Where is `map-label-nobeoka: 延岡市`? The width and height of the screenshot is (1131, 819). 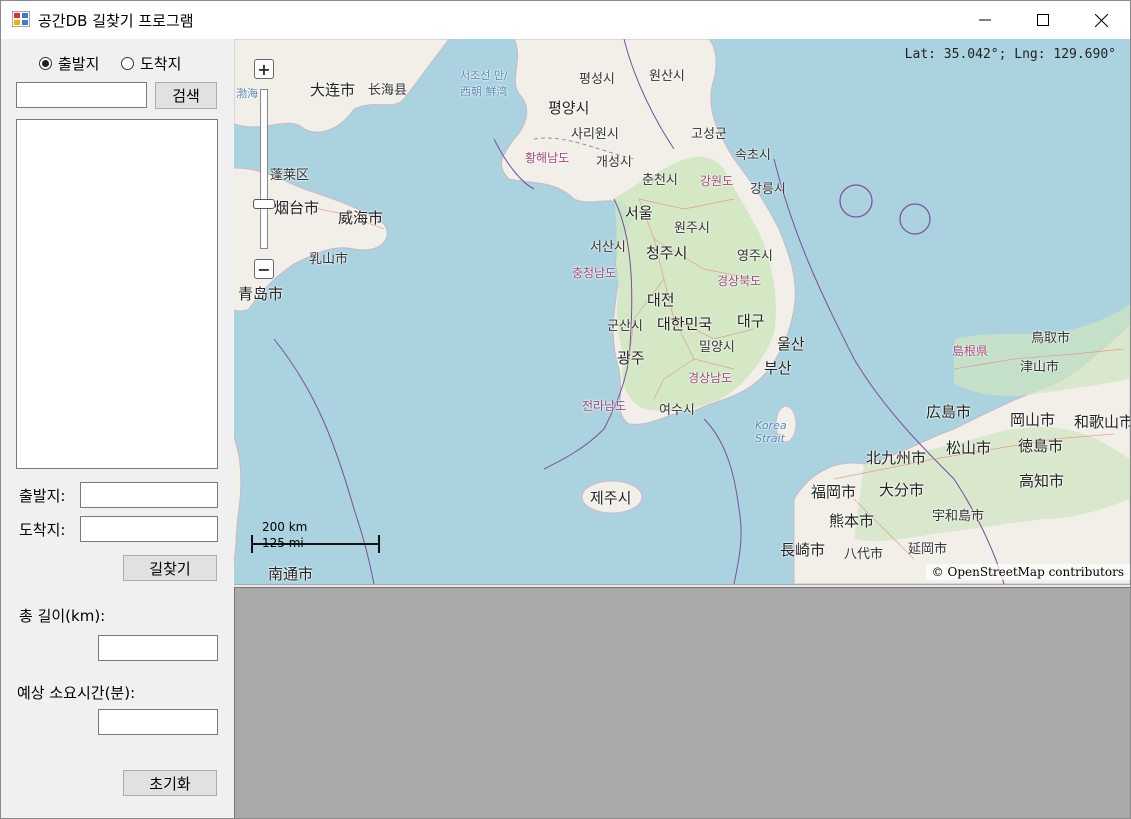 map-label-nobeoka: 延岡市 is located at coordinates (928, 549).